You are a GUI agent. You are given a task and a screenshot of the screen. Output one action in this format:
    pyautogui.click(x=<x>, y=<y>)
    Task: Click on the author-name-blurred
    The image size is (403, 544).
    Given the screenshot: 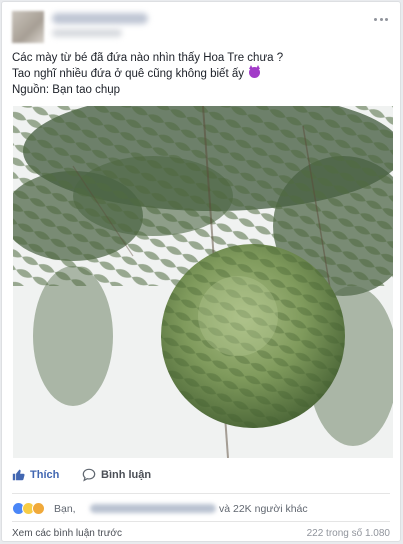 What is the action you would take?
    pyautogui.click(x=100, y=18)
    